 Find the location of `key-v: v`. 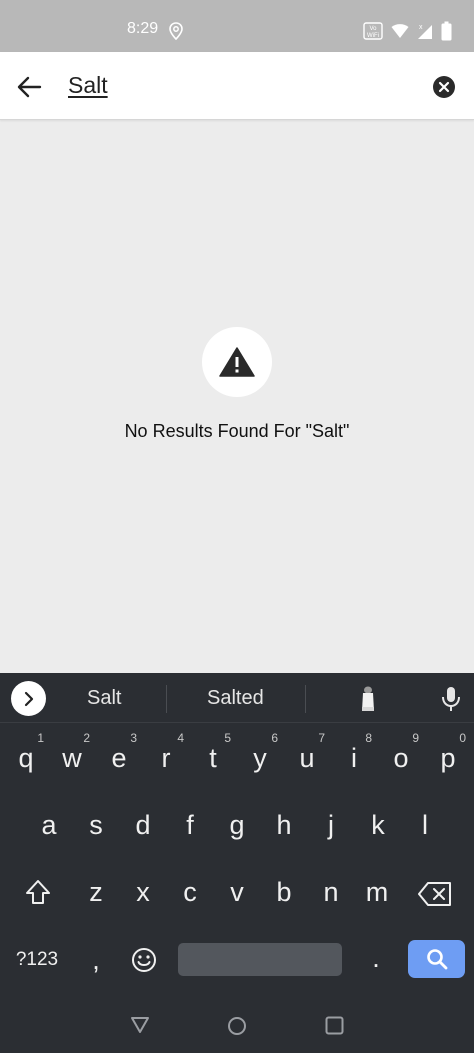

key-v: v is located at coordinates (237, 892).